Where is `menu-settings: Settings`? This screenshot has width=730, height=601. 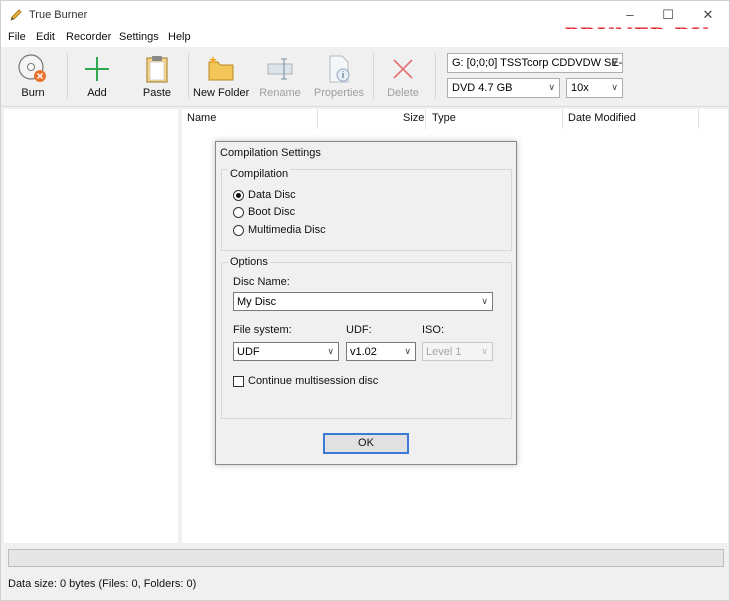
menu-settings: Settings is located at coordinates (139, 37).